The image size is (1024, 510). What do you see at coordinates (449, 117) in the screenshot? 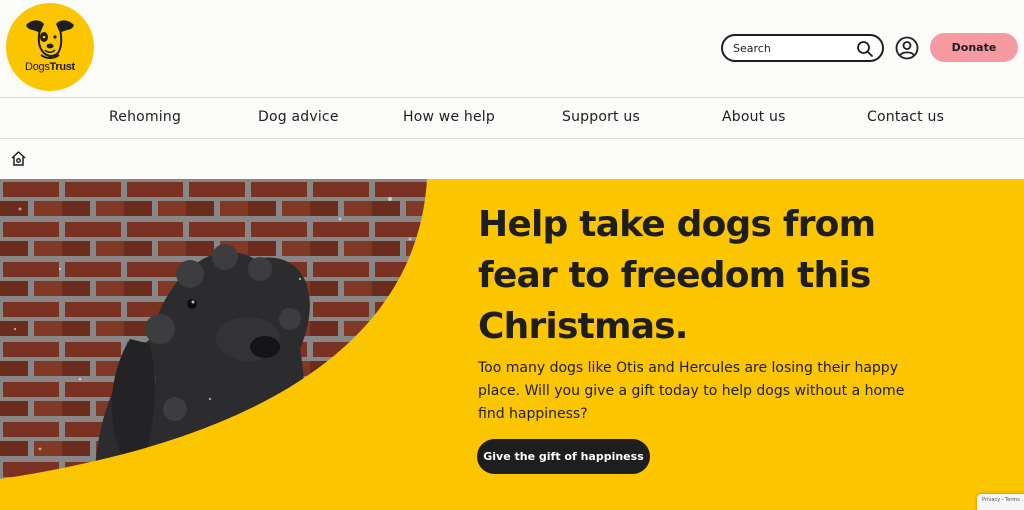
I see `nav-item-how-we-help: How we help` at bounding box center [449, 117].